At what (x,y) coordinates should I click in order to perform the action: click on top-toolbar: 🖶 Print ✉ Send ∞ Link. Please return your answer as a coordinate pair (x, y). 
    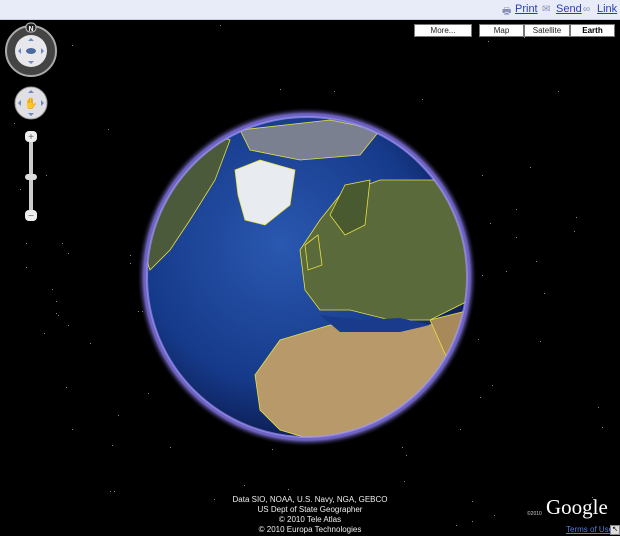
    Looking at the image, I should click on (310, 10).